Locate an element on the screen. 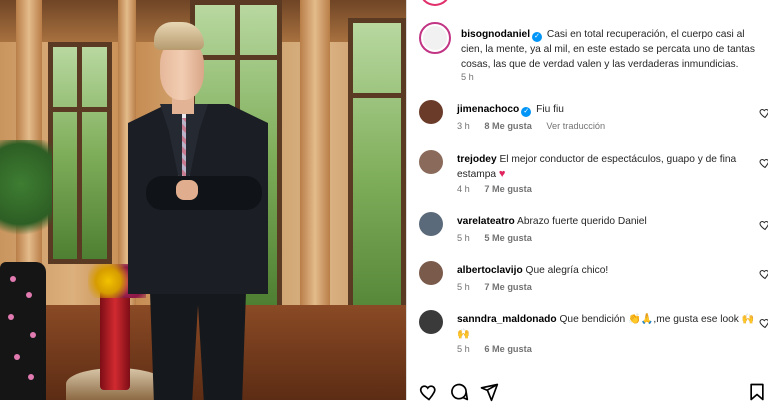 This screenshot has width=768, height=407. comment-meta: 4 h 7 Me gusta is located at coordinates (494, 189).